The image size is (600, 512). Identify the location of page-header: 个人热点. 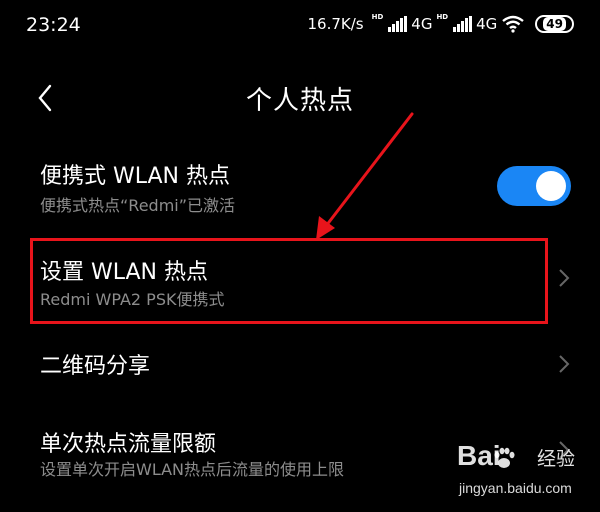
(300, 97).